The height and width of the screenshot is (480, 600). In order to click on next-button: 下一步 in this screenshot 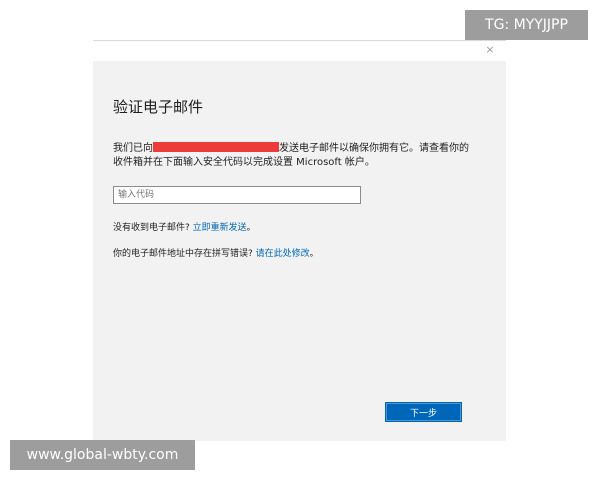, I will do `click(423, 412)`.